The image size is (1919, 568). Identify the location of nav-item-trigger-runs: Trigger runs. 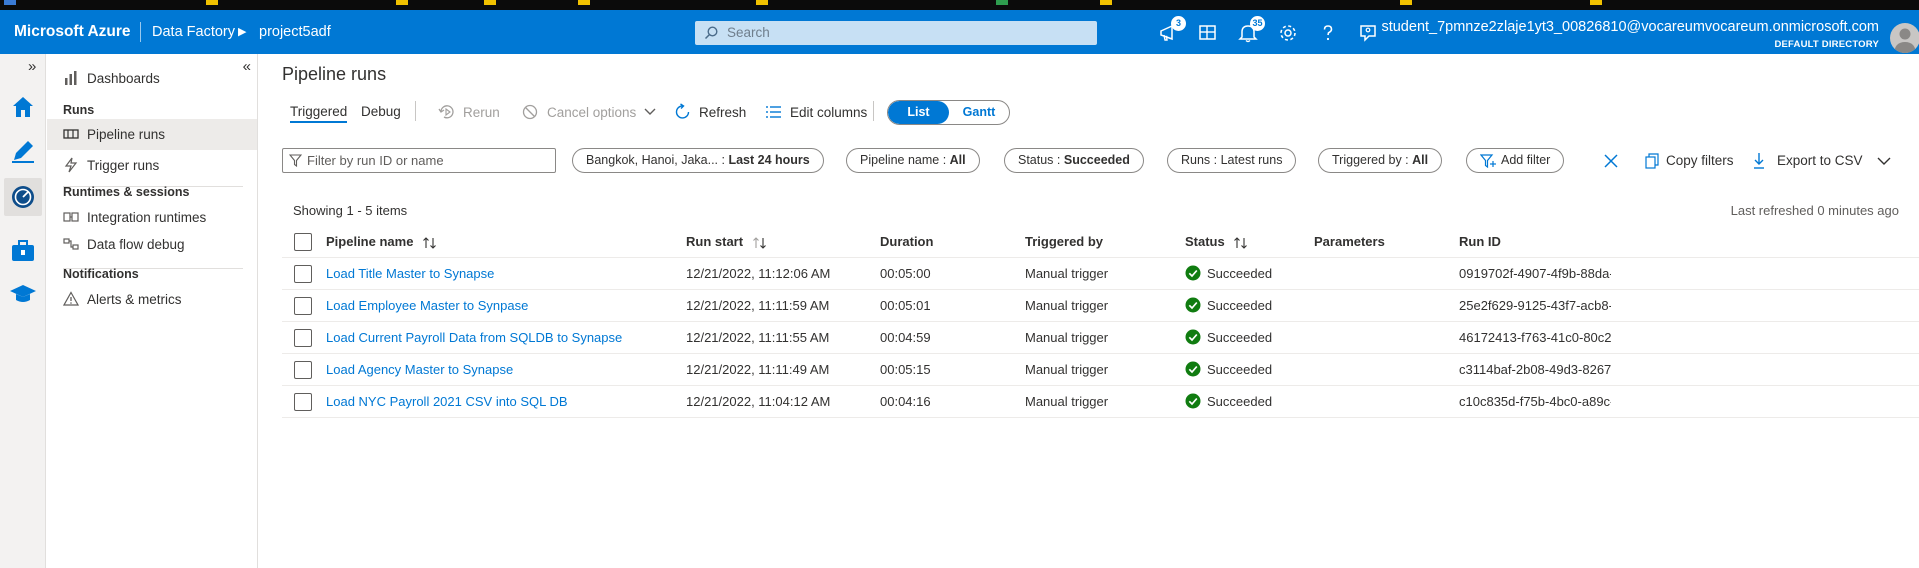
(152, 165).